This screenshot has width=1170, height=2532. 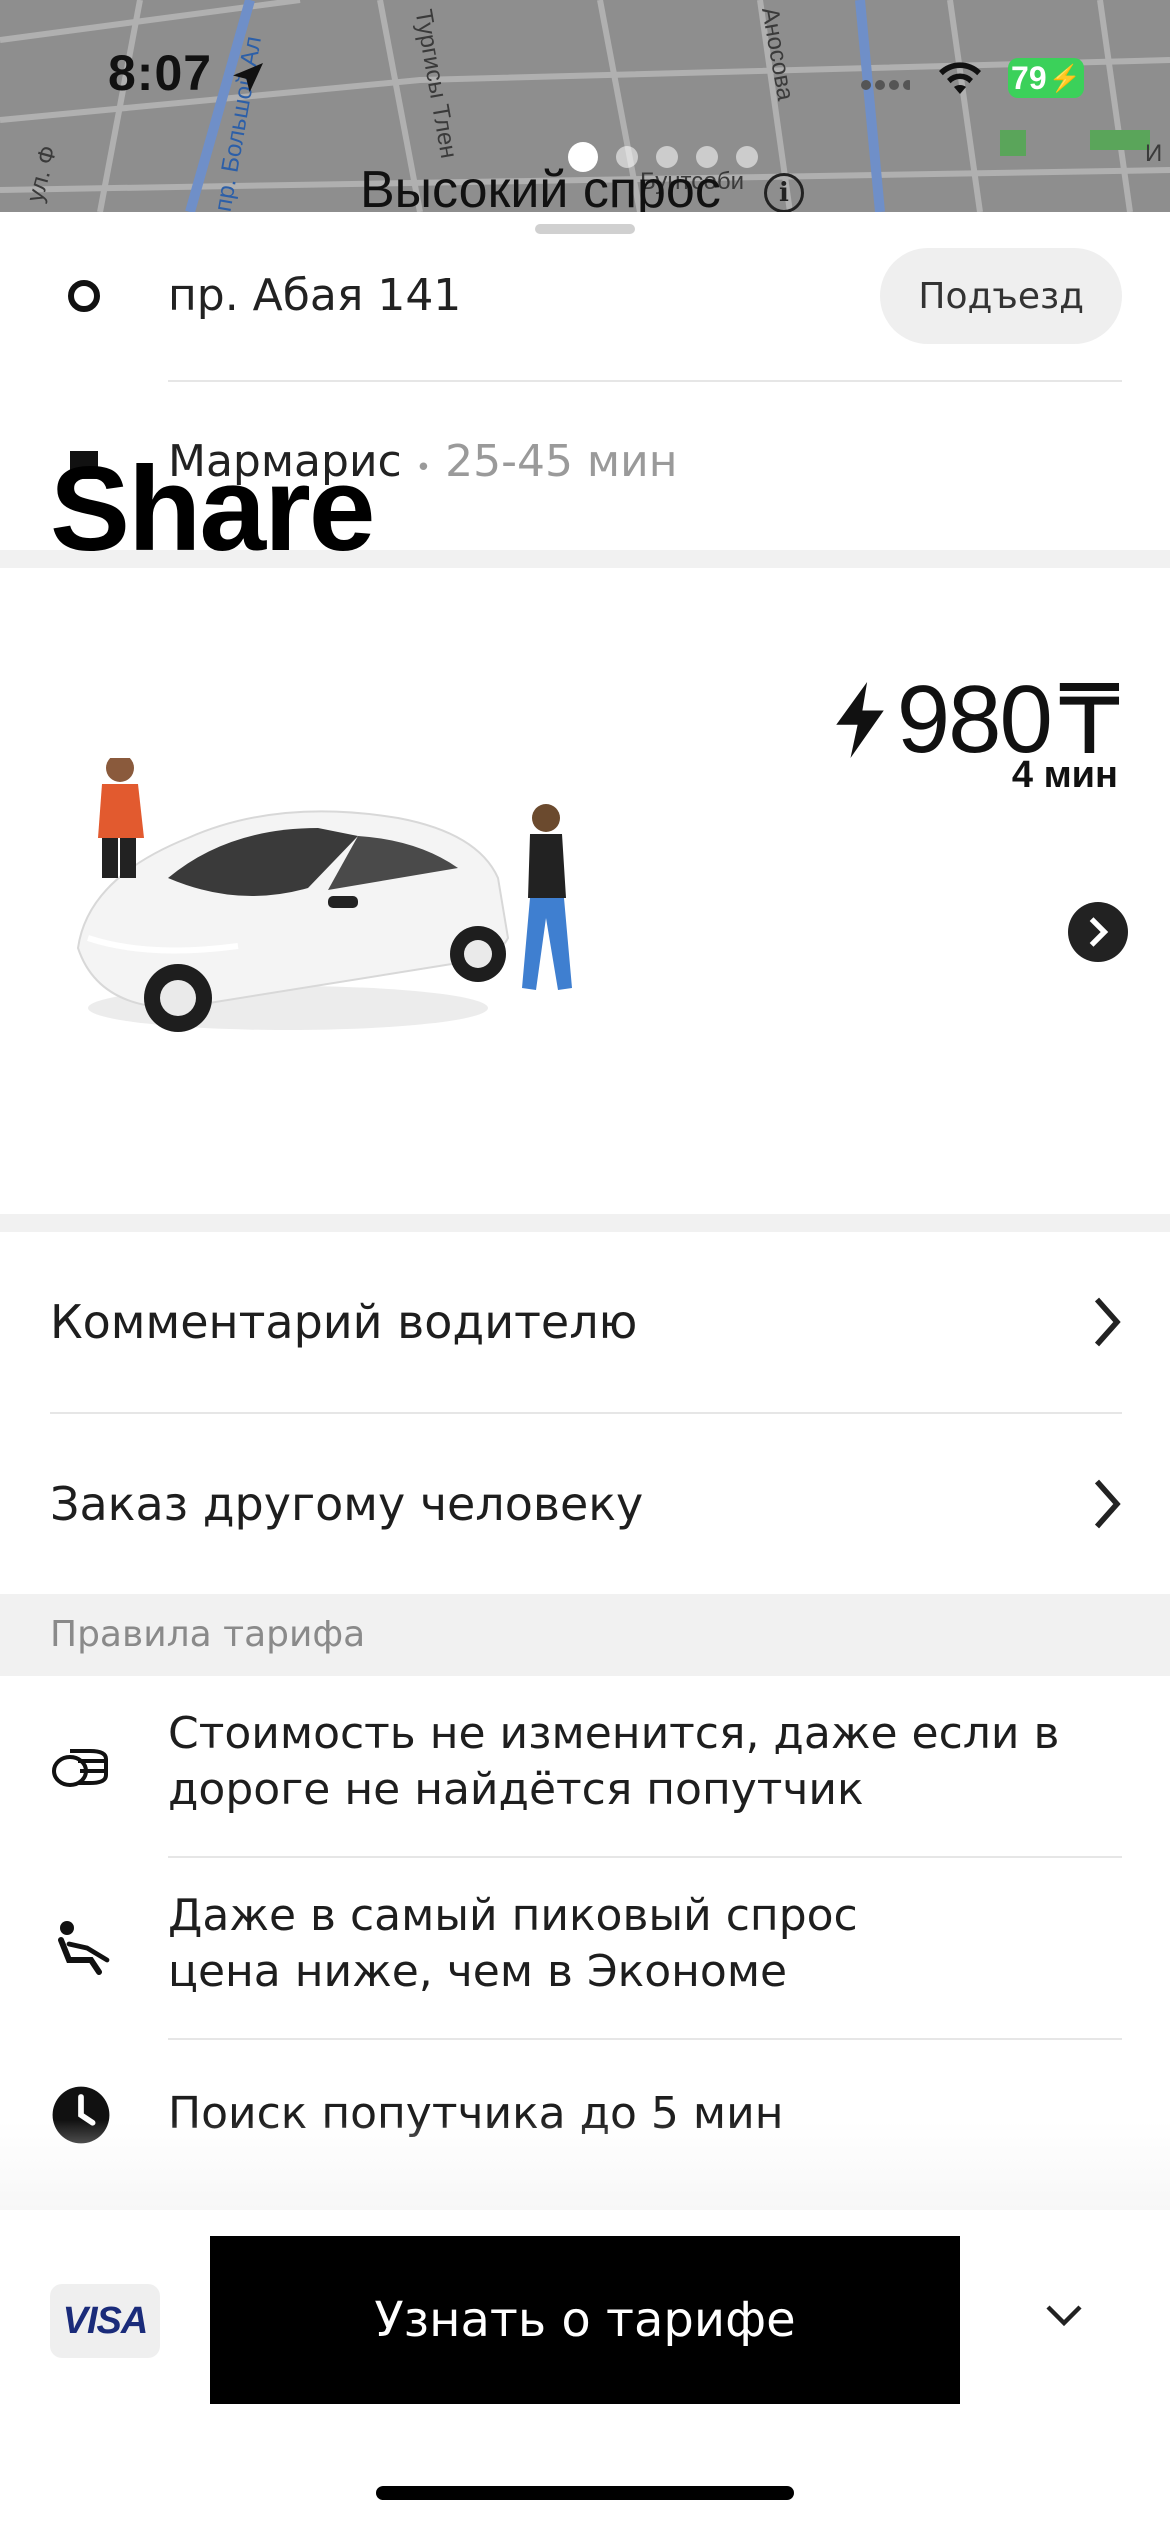 I want to click on rule-text-line: Даже в самый пиковый спрос, so click(x=513, y=1915).